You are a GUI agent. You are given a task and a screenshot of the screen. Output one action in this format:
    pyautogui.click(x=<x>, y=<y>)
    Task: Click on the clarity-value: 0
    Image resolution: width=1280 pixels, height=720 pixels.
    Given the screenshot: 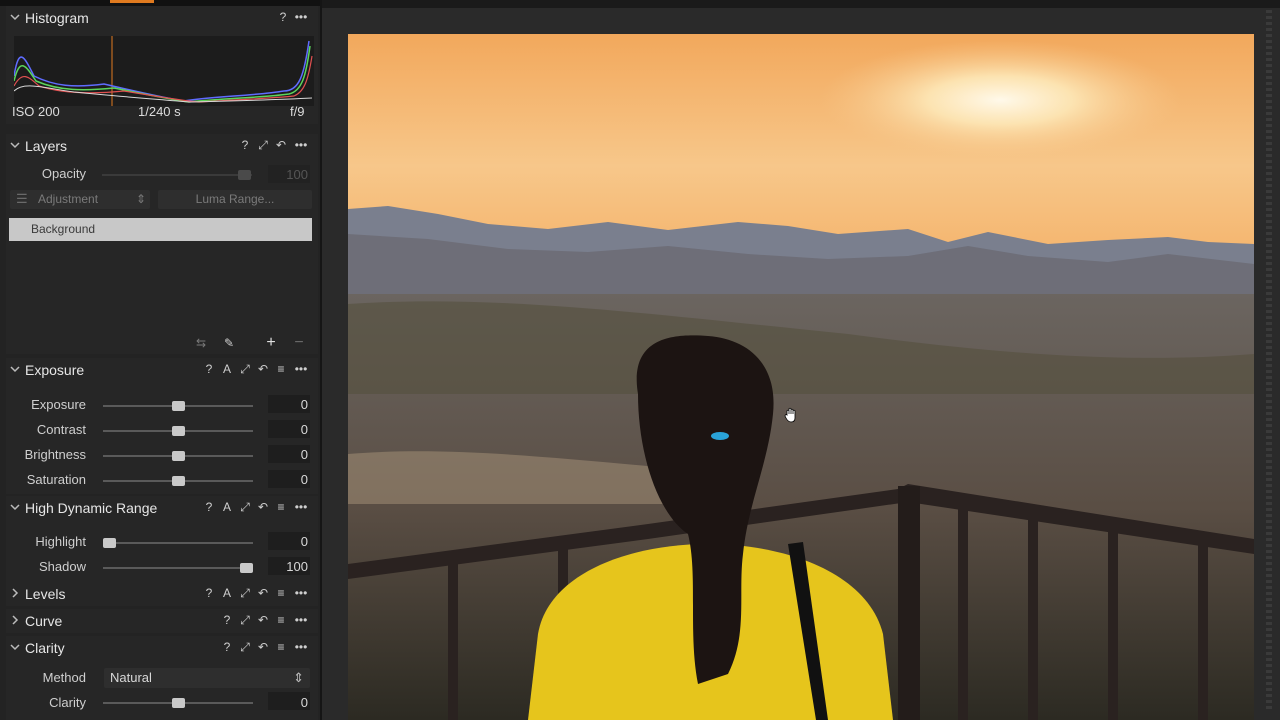 What is the action you would take?
    pyautogui.click(x=304, y=702)
    